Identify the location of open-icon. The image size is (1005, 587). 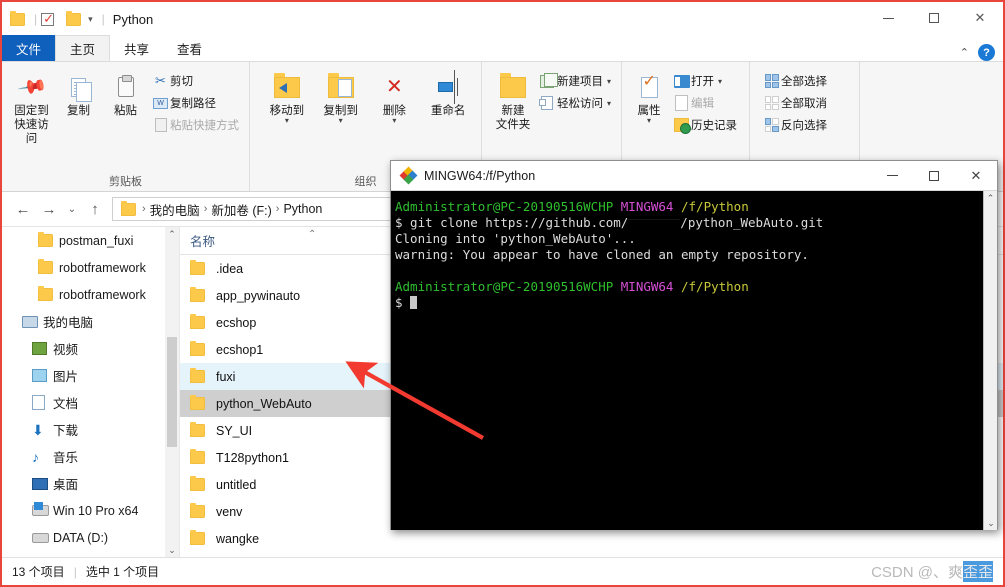
(681, 81).